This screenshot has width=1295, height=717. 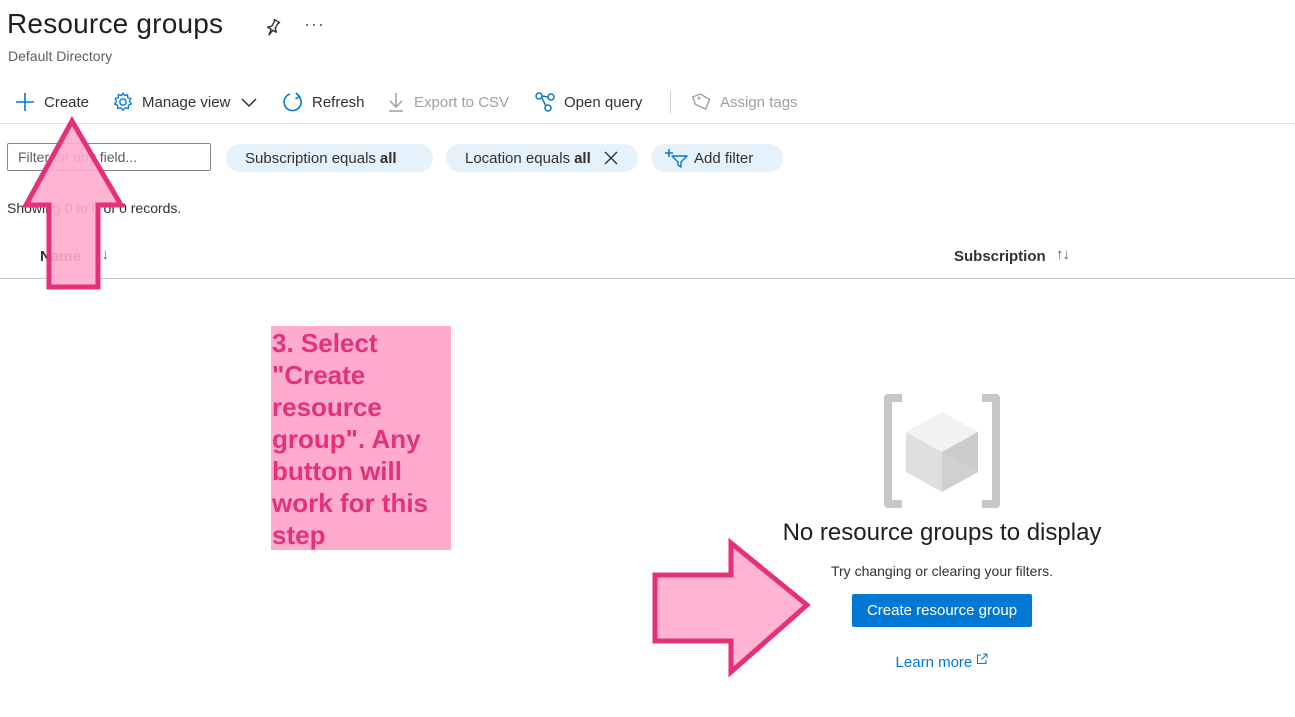 I want to click on manage-view-label: Manage view, so click(x=186, y=102).